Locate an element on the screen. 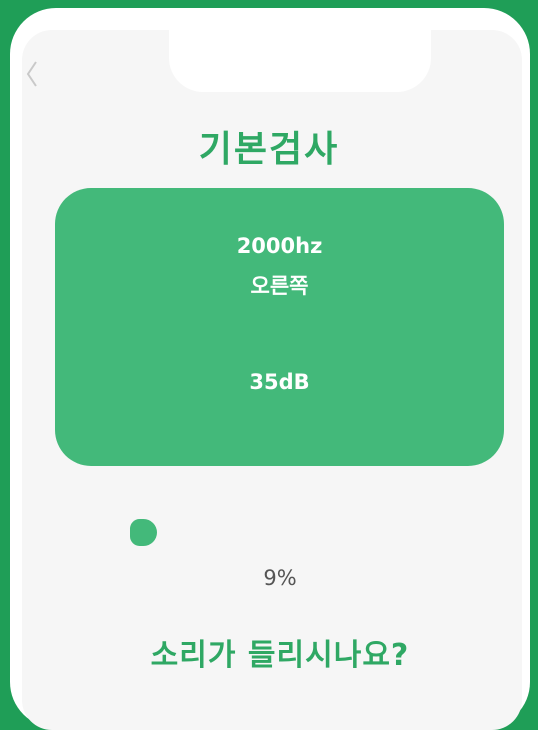 This screenshot has width=538, height=730. progress-fill is located at coordinates (143, 532).